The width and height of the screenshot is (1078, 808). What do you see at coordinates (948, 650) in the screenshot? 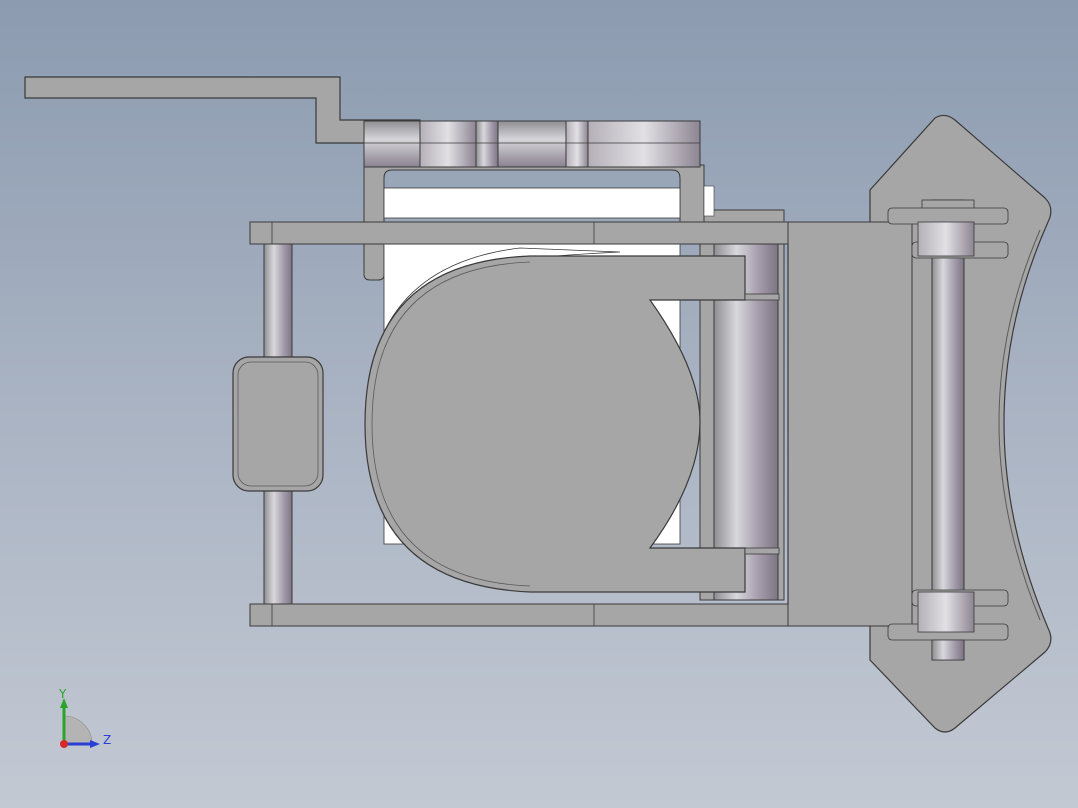
I see `right-pin-tail` at bounding box center [948, 650].